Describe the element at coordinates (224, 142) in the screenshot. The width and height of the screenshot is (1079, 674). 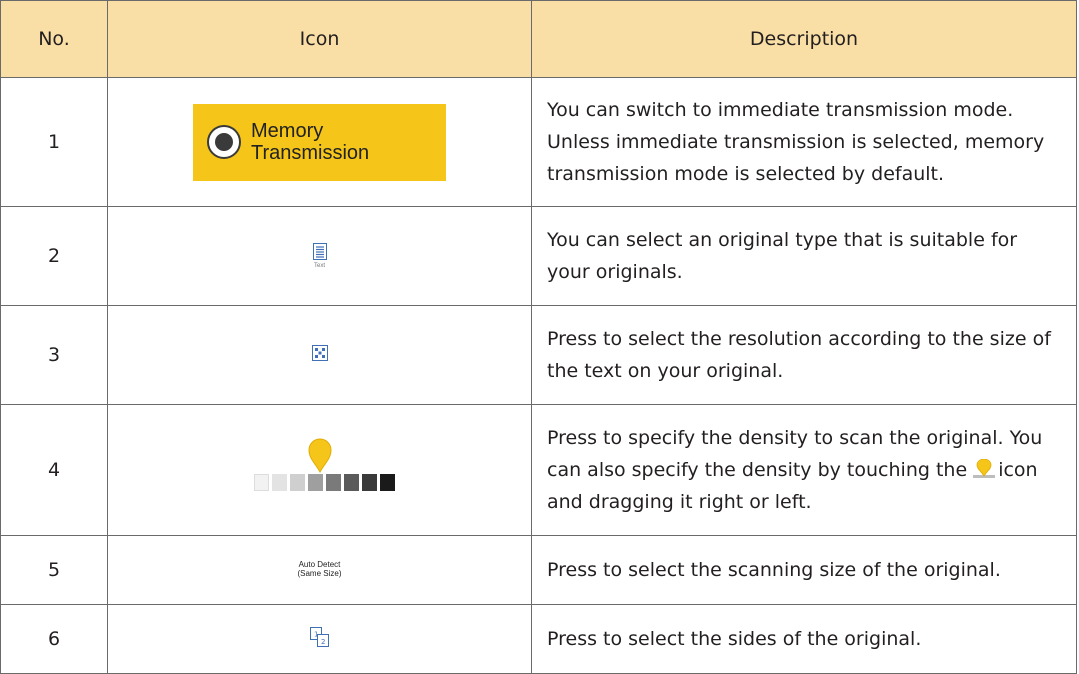
I see `memory-transmission-radio-icon` at that location.